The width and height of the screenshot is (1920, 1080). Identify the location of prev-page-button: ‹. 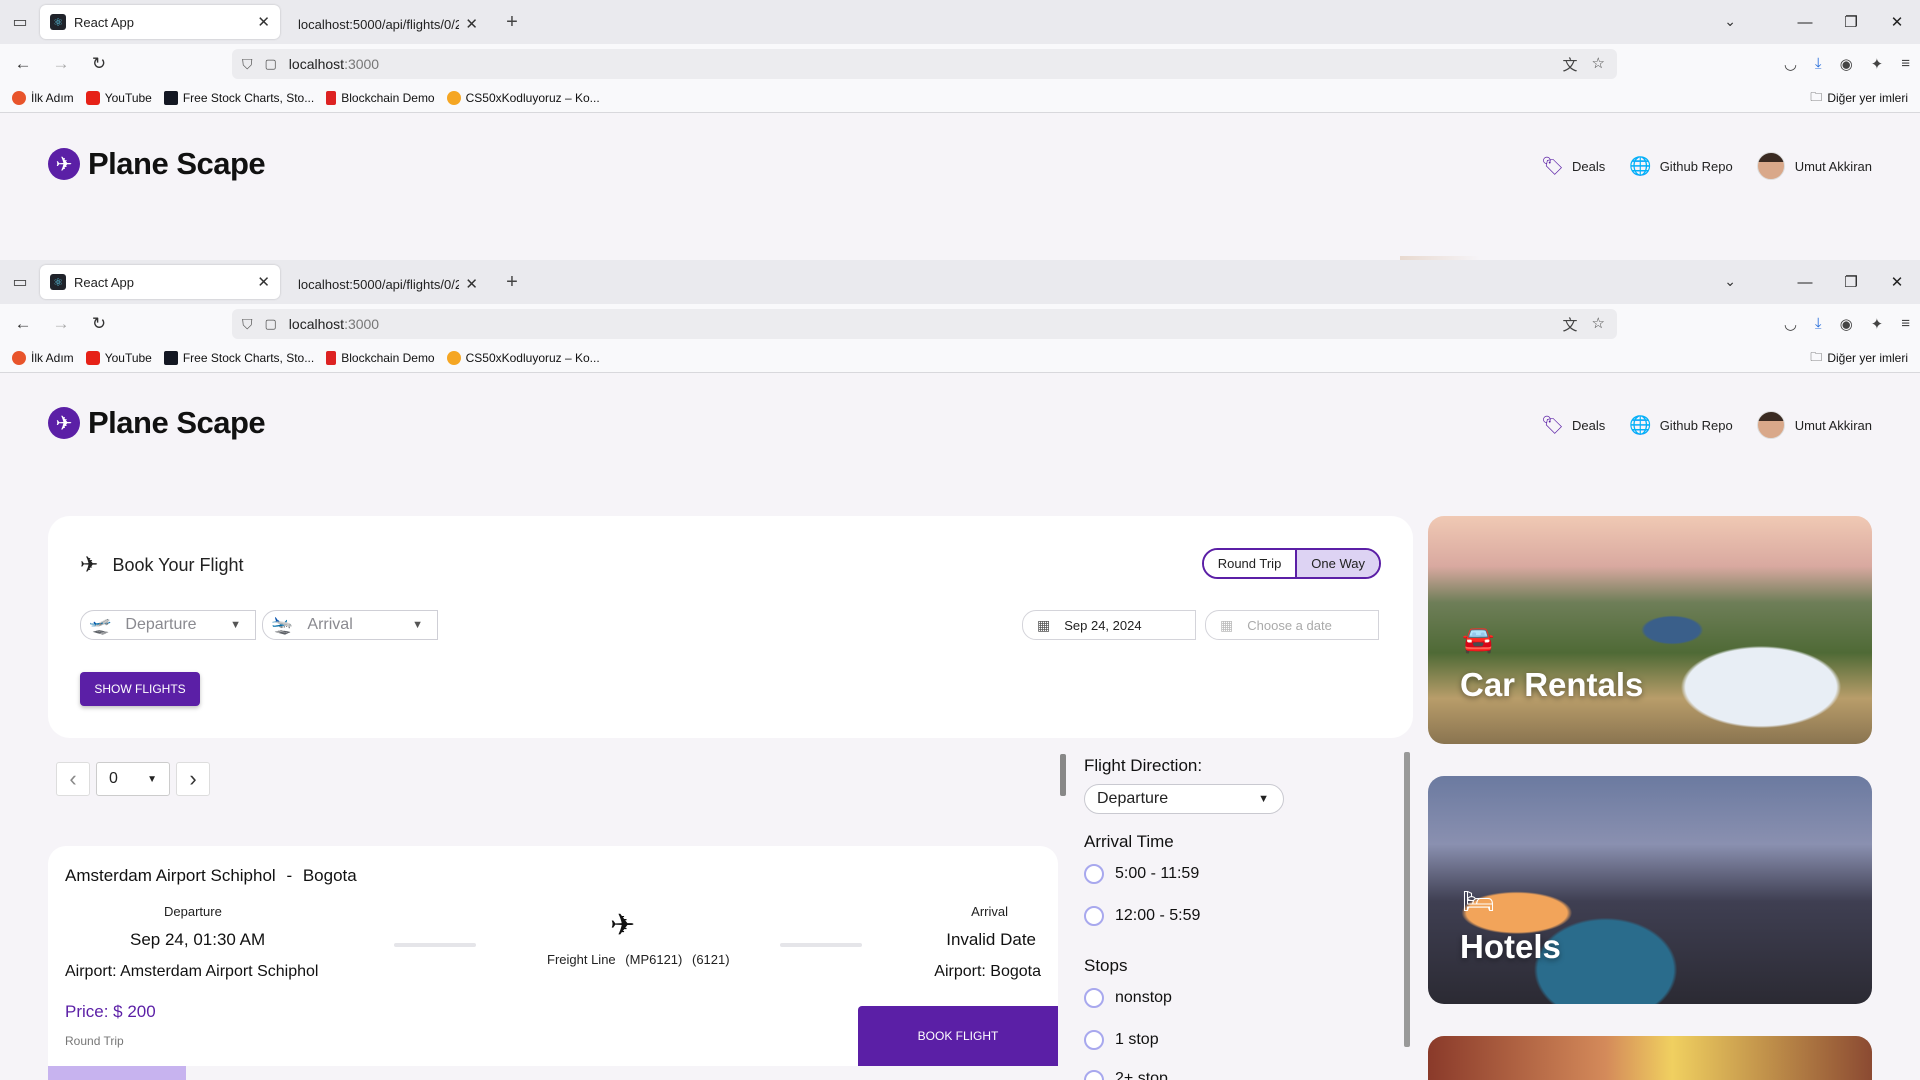
(73, 779).